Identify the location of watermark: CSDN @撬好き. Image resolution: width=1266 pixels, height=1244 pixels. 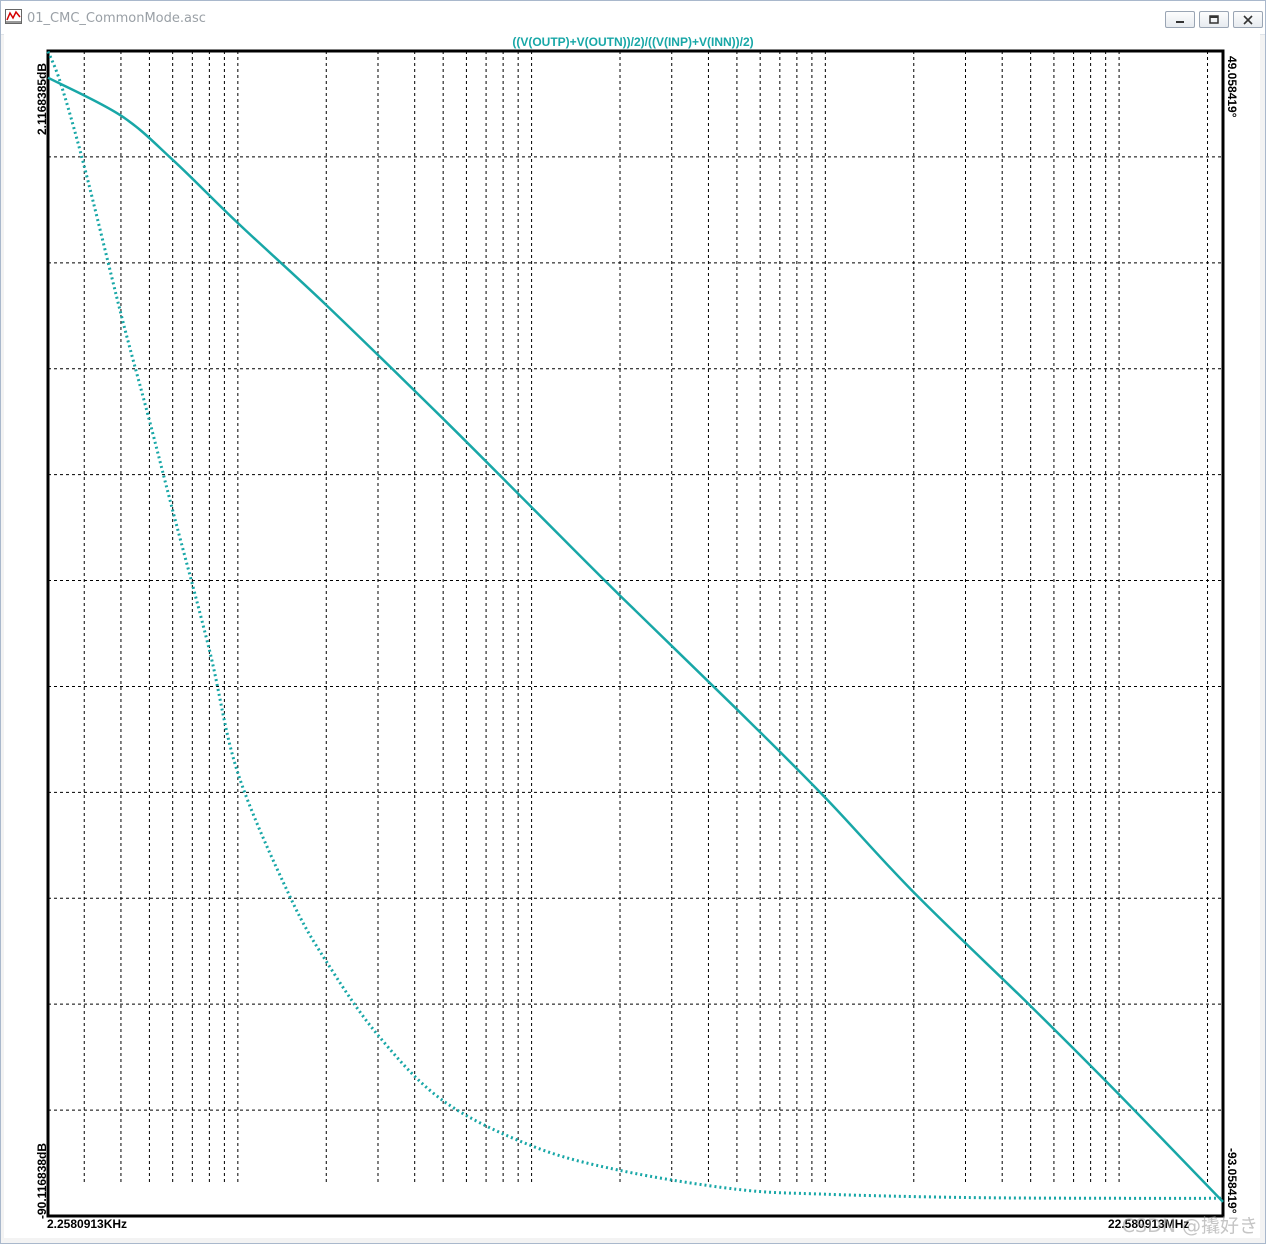
(1189, 1226).